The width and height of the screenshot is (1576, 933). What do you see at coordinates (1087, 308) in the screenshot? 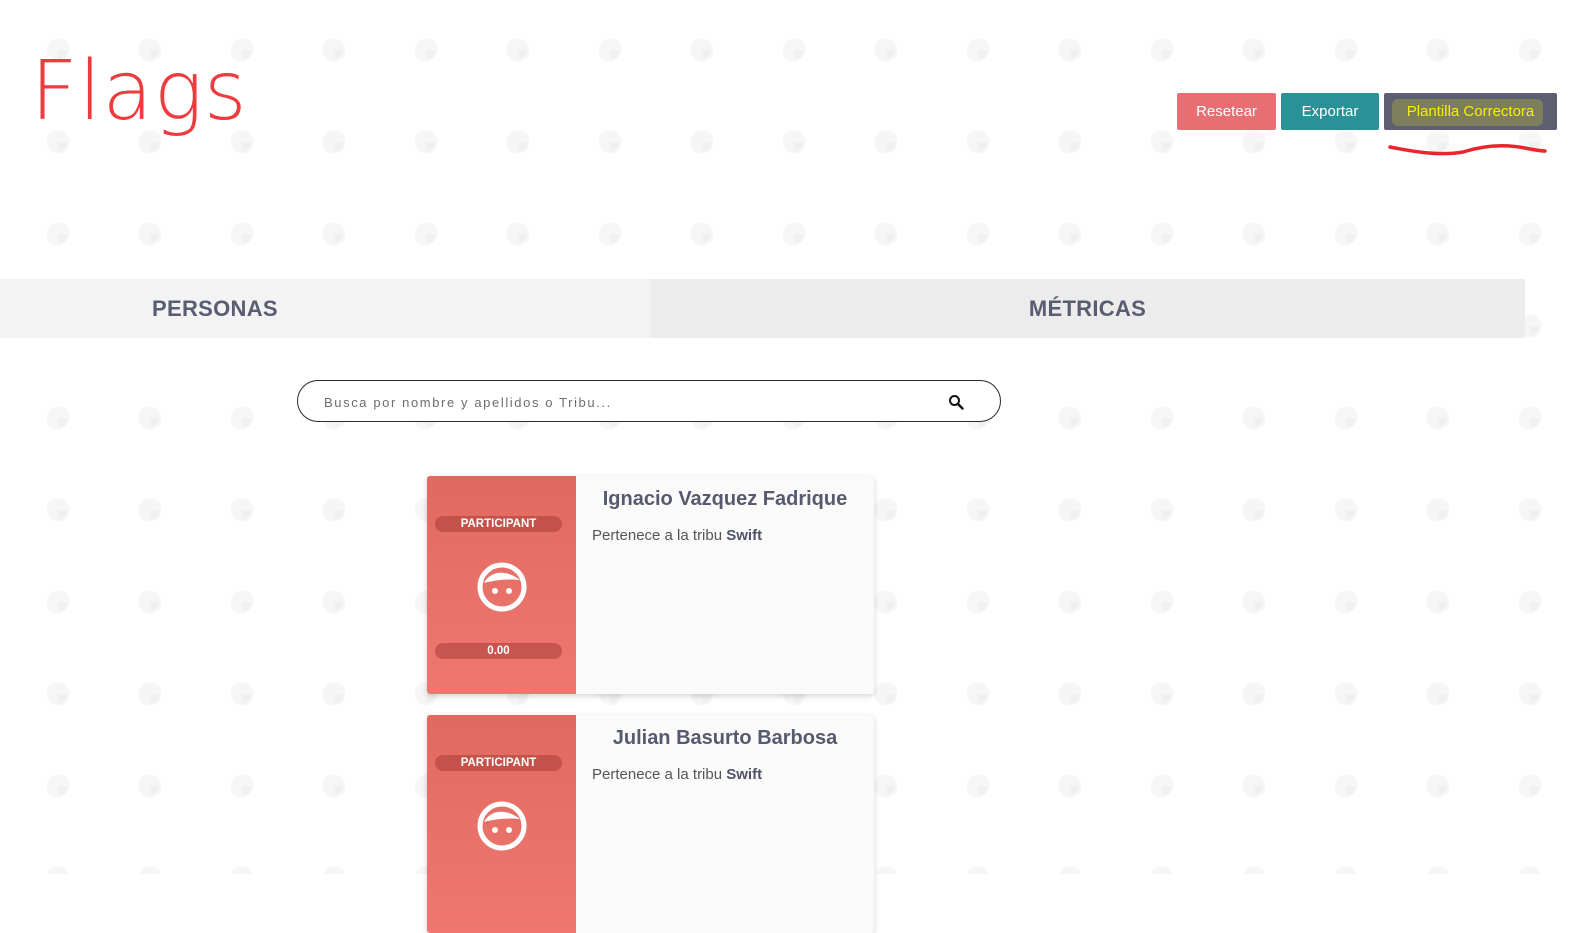
I see `tab-metricas: MÉTRICAS` at bounding box center [1087, 308].